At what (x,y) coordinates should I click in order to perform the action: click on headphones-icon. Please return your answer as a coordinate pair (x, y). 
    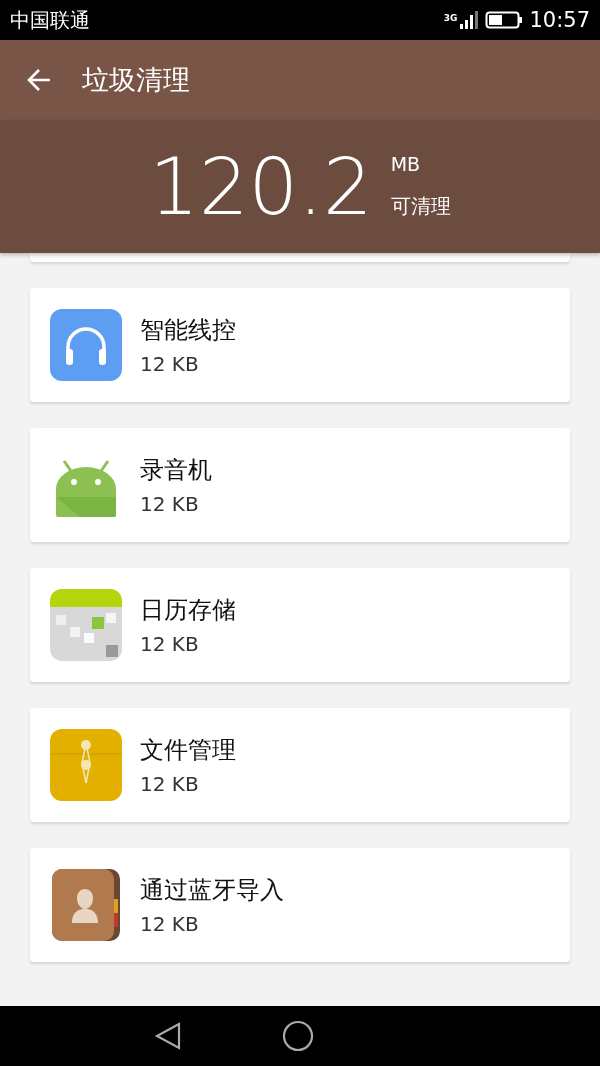
    Looking at the image, I should click on (86, 345).